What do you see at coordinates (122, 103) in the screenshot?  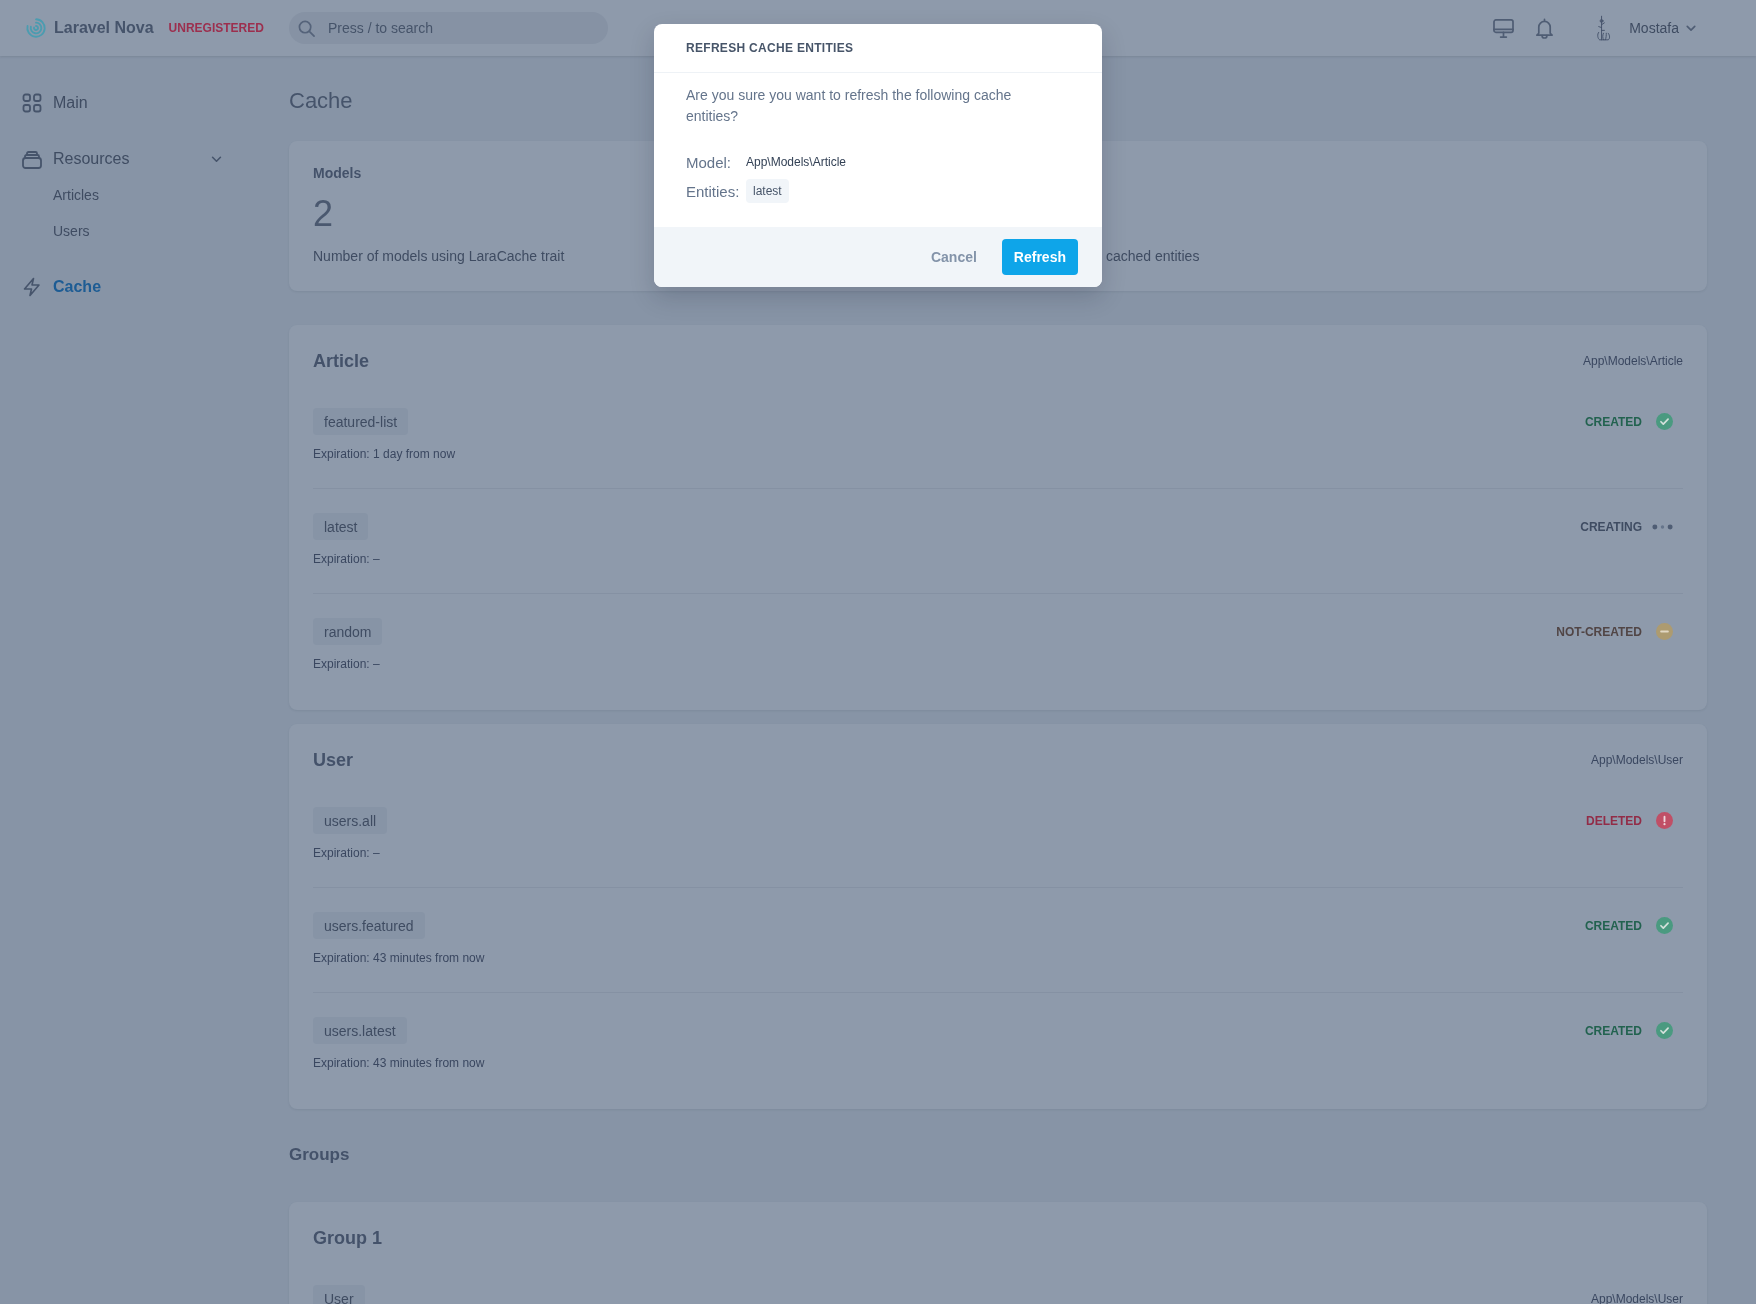 I see `sidebar-item: Main` at bounding box center [122, 103].